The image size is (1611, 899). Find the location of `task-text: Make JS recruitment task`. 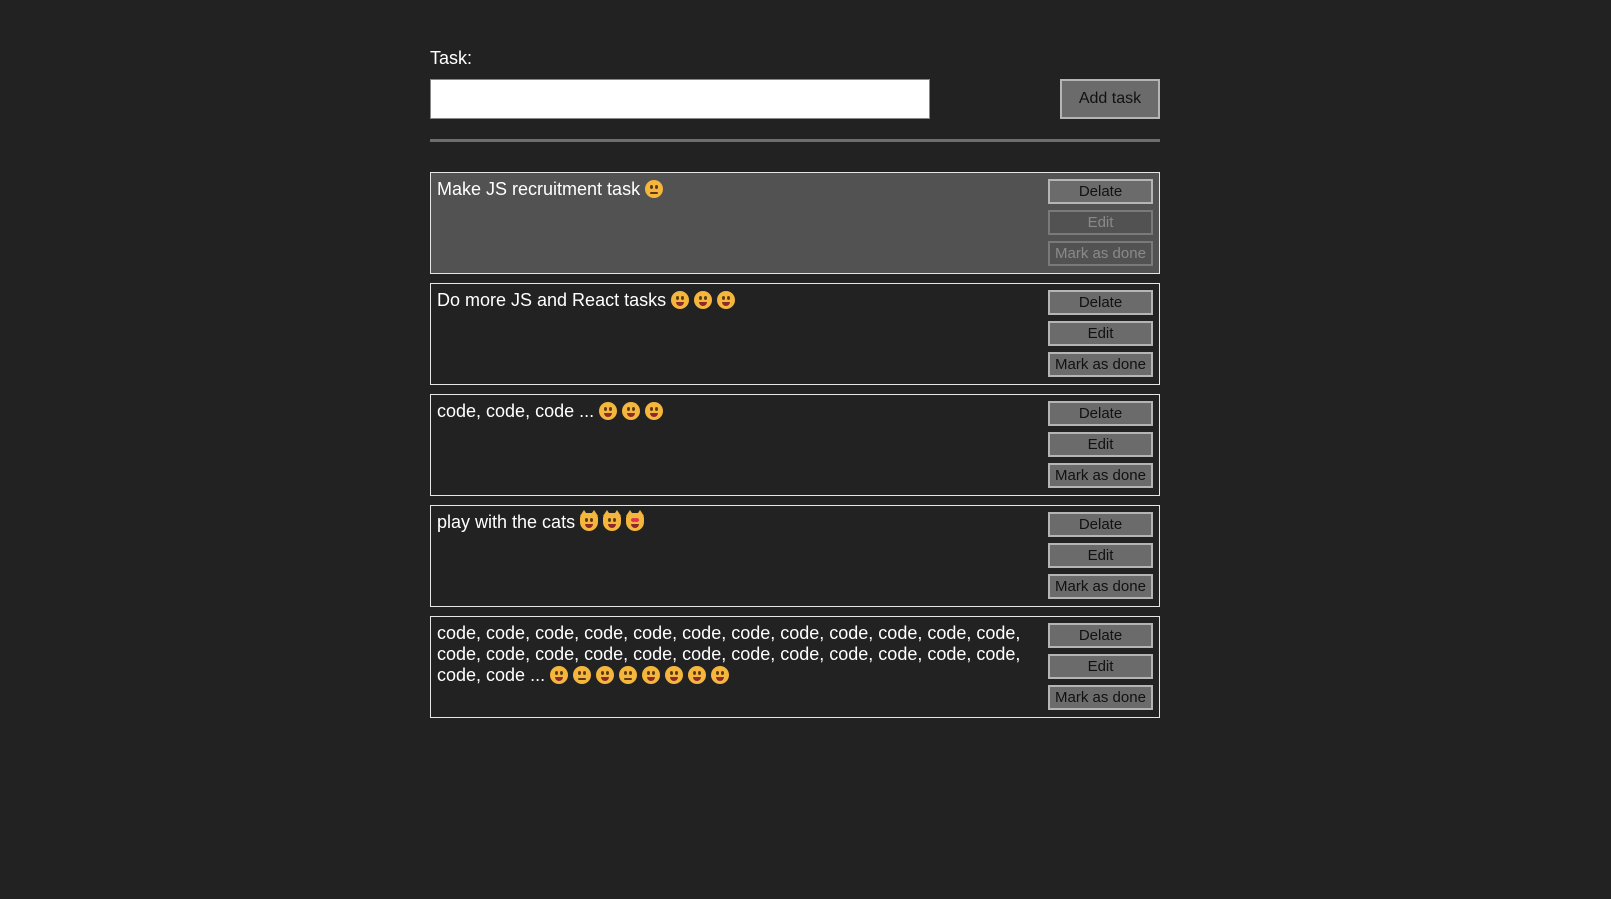

task-text: Make JS recruitment task is located at coordinates (732, 189).